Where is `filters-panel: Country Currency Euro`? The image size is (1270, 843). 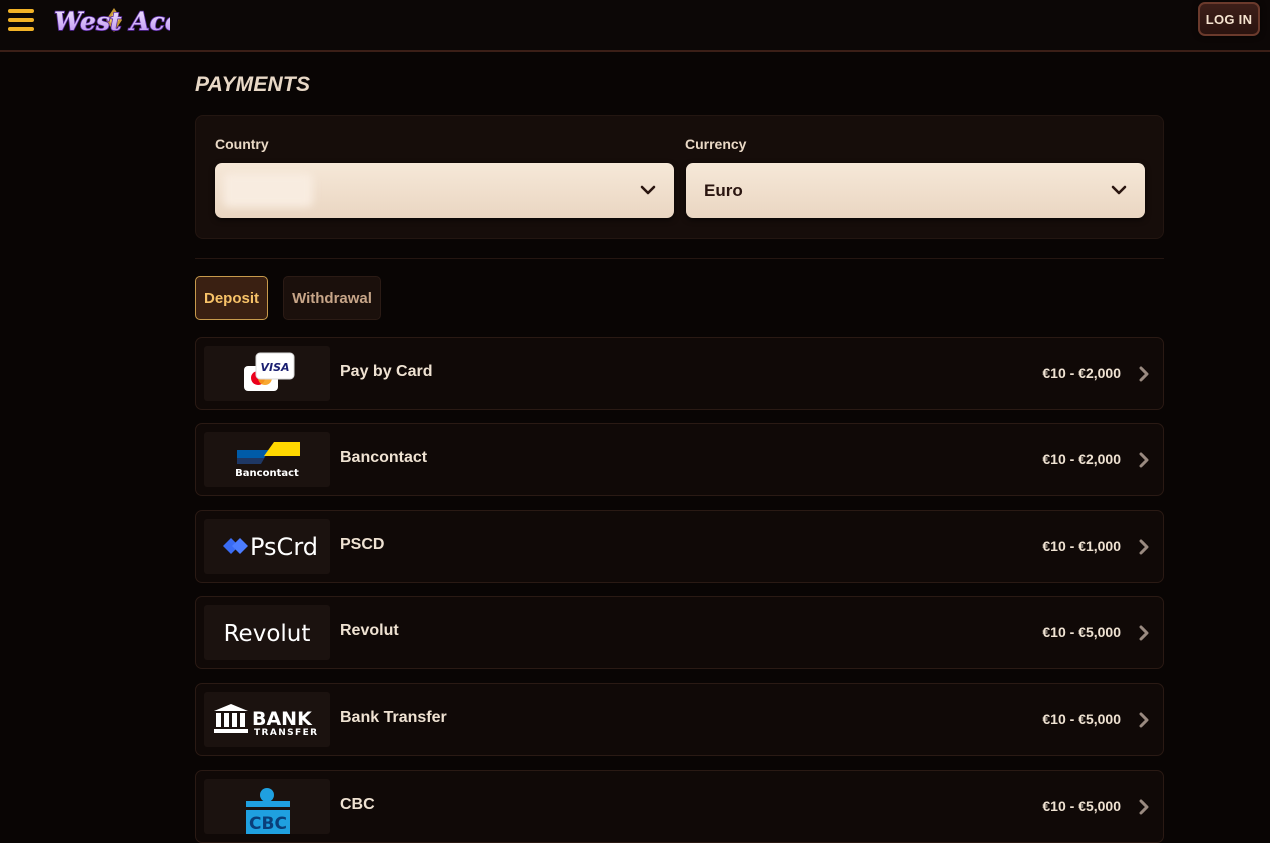 filters-panel: Country Currency Euro is located at coordinates (679, 177).